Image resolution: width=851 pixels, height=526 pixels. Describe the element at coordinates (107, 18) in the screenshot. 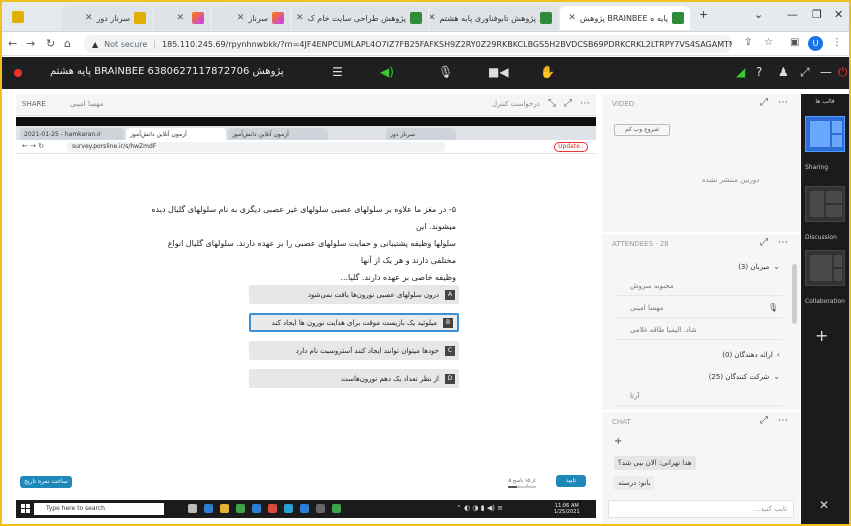

I see `browser-tab: ✕ سرناز دور` at that location.